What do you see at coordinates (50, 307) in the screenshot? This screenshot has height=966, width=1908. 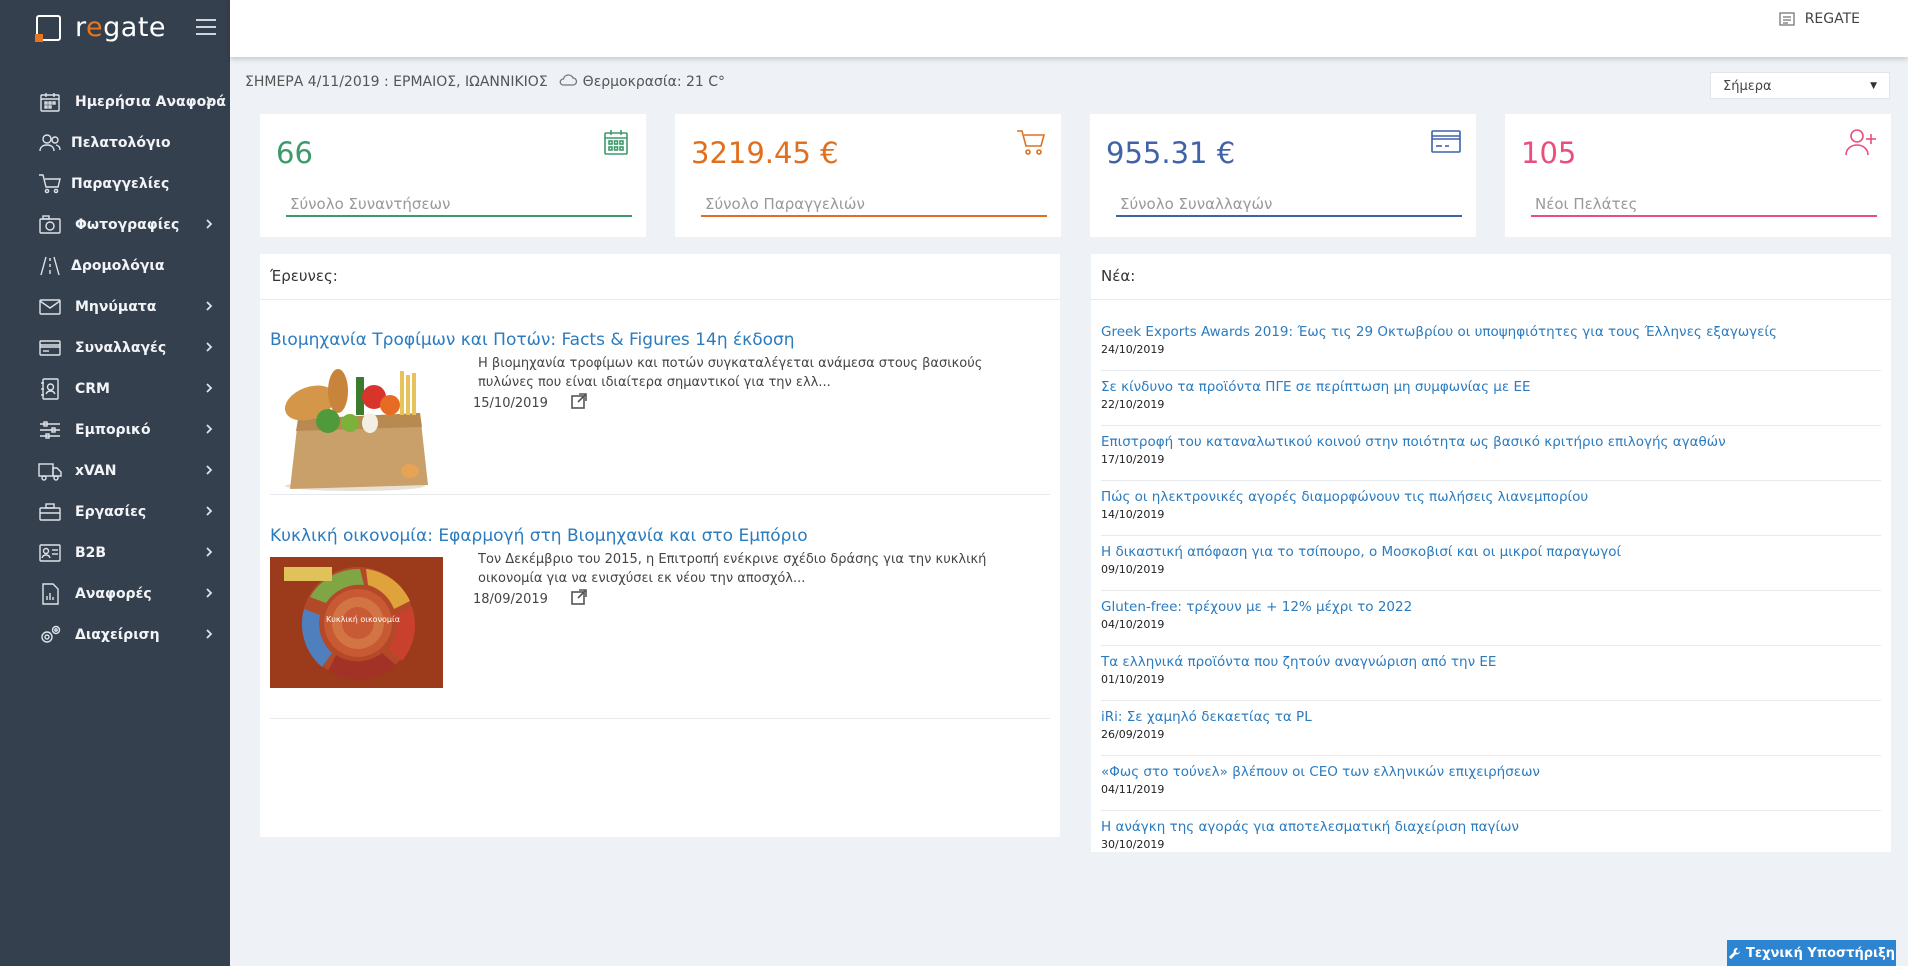 I see `envelope-icon` at bounding box center [50, 307].